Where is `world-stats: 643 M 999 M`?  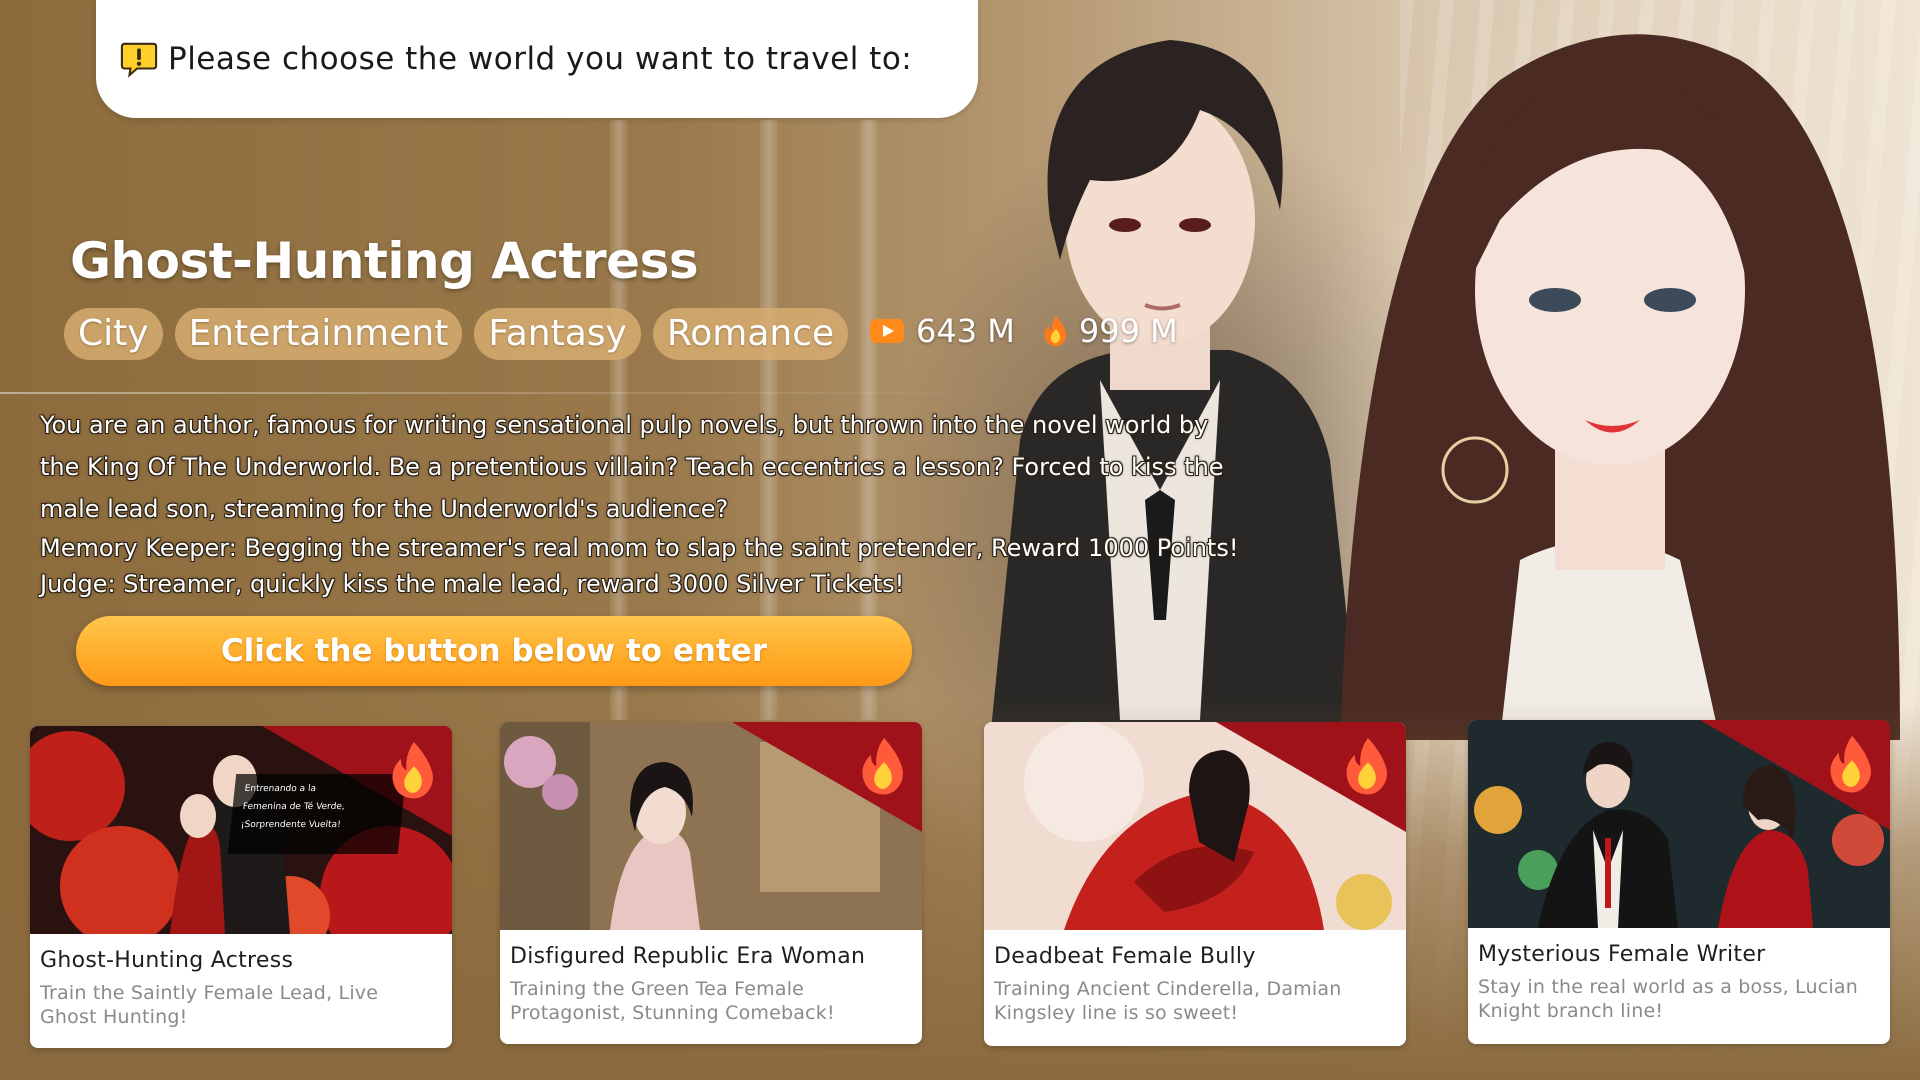
world-stats: 643 M 999 M is located at coordinates (1023, 331).